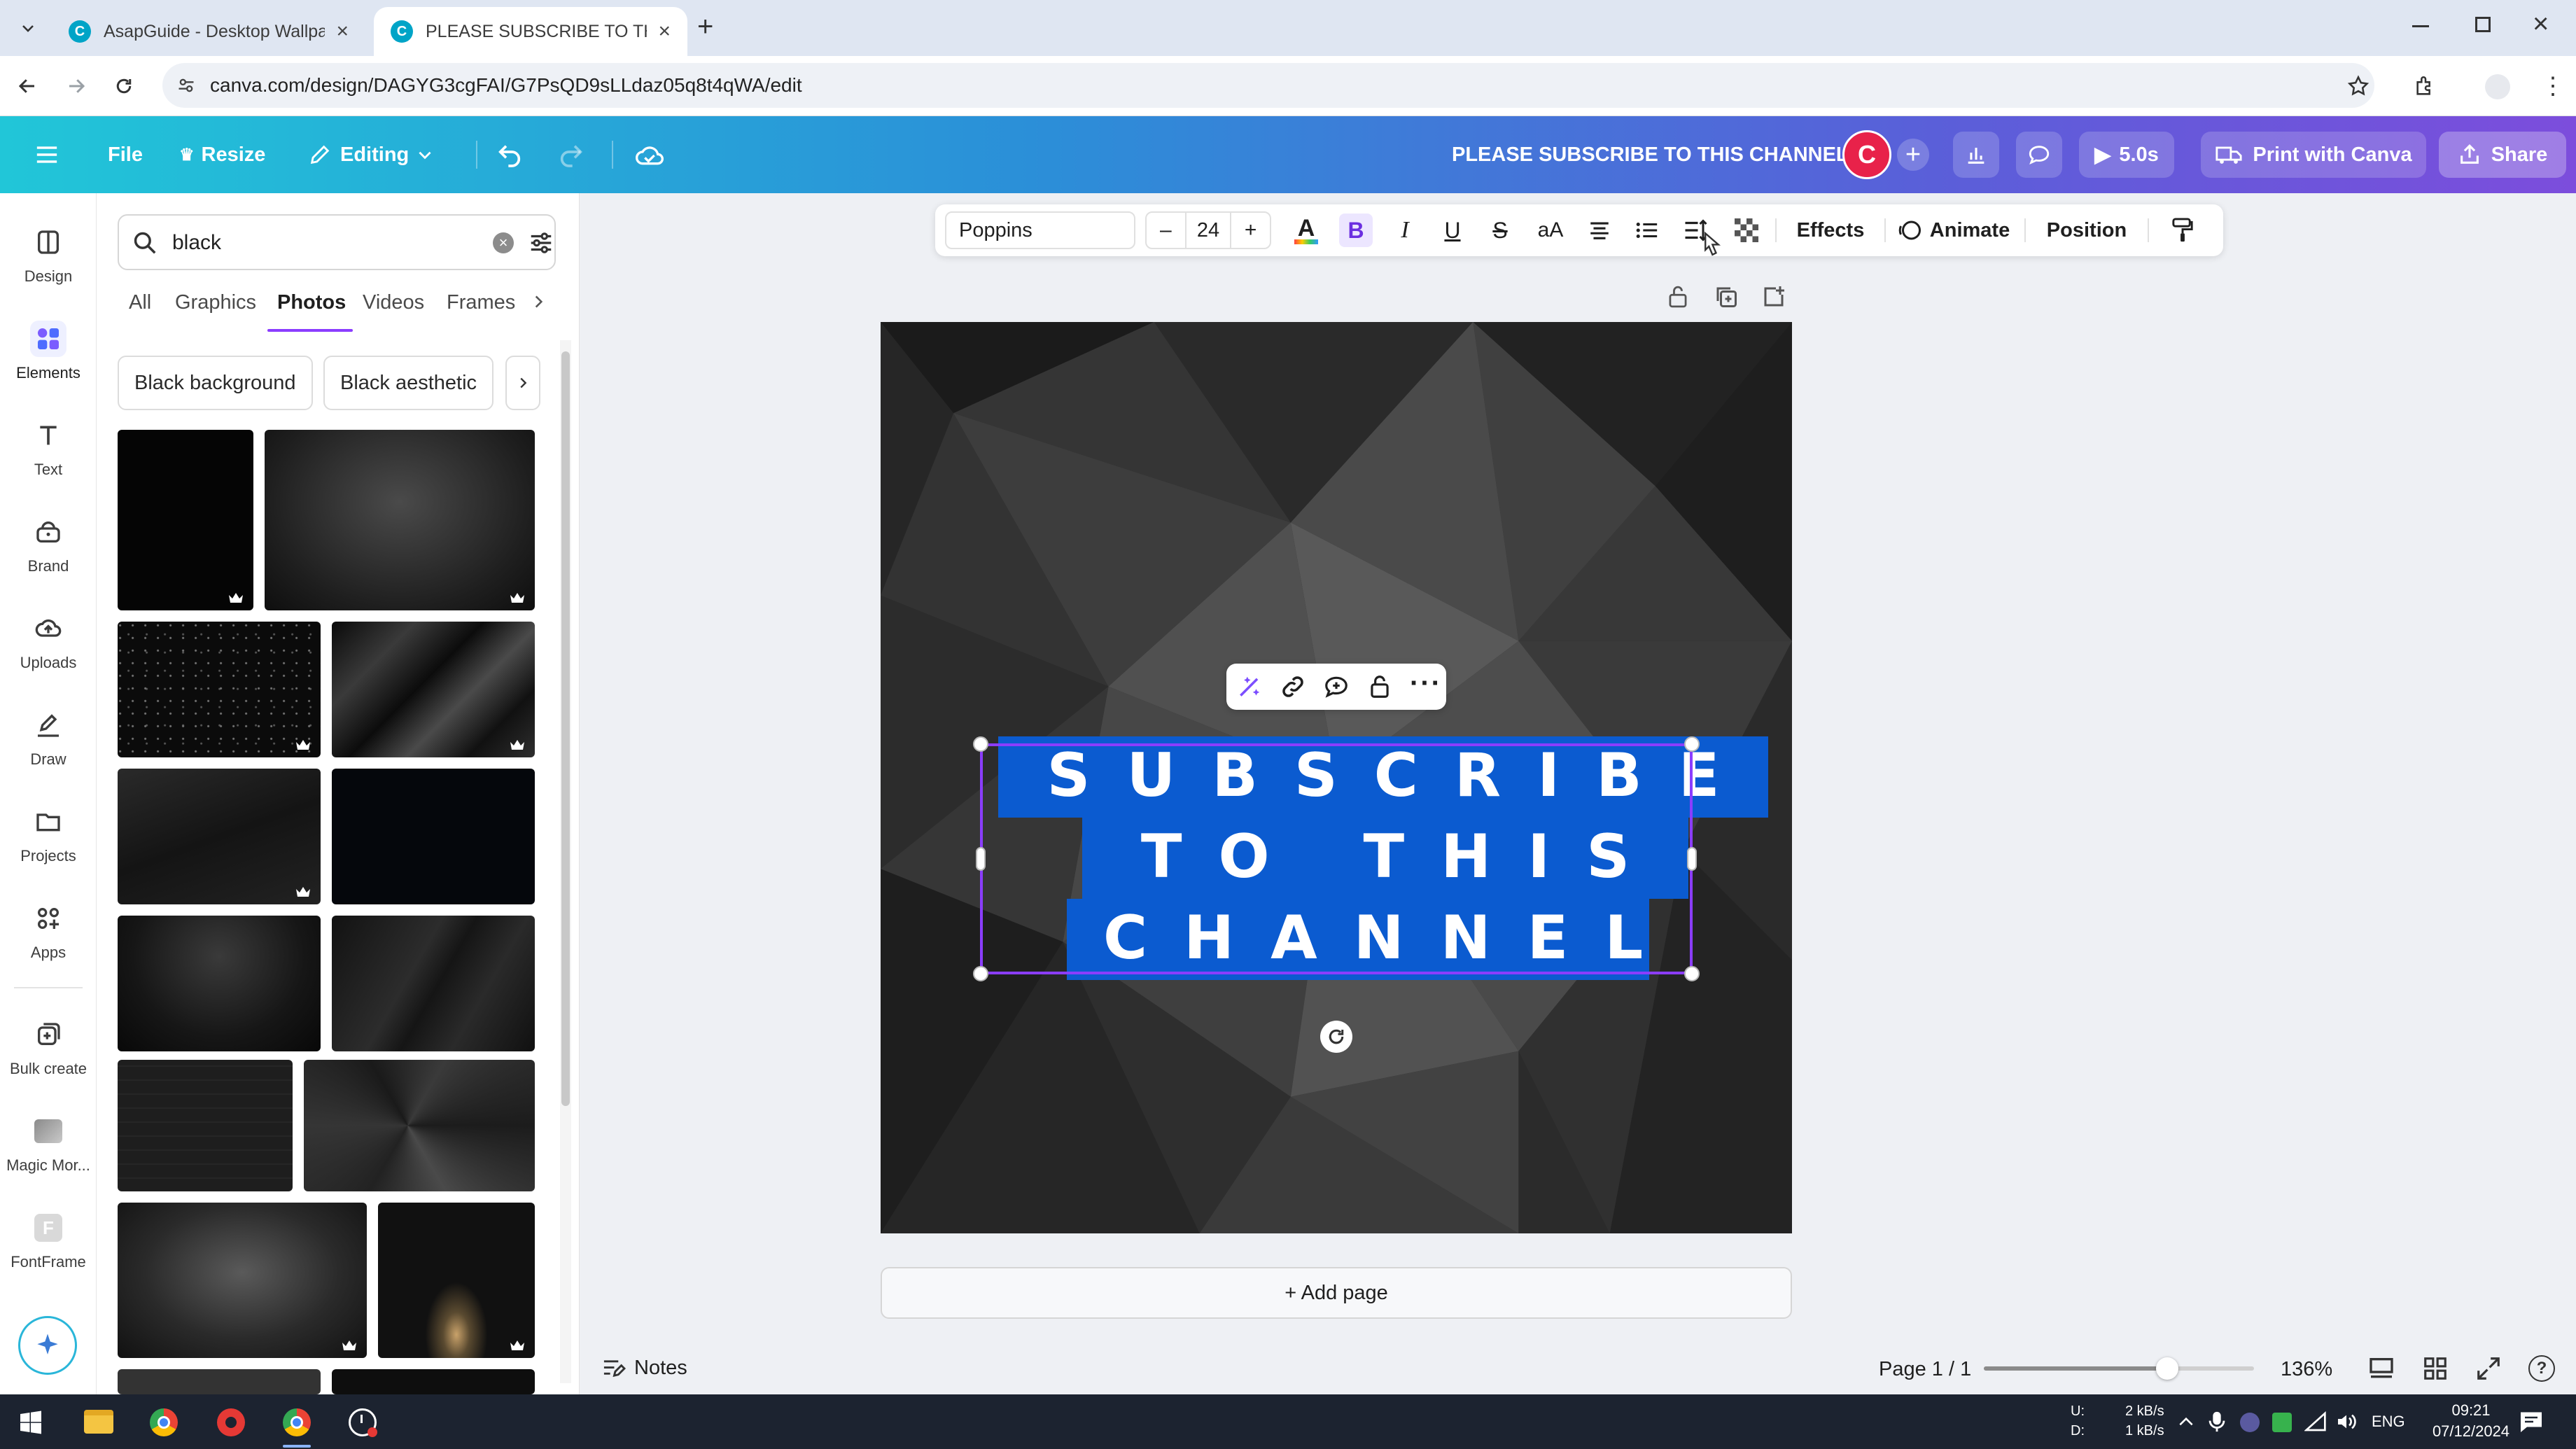  I want to click on chrome-taskbar-icon, so click(164, 1422).